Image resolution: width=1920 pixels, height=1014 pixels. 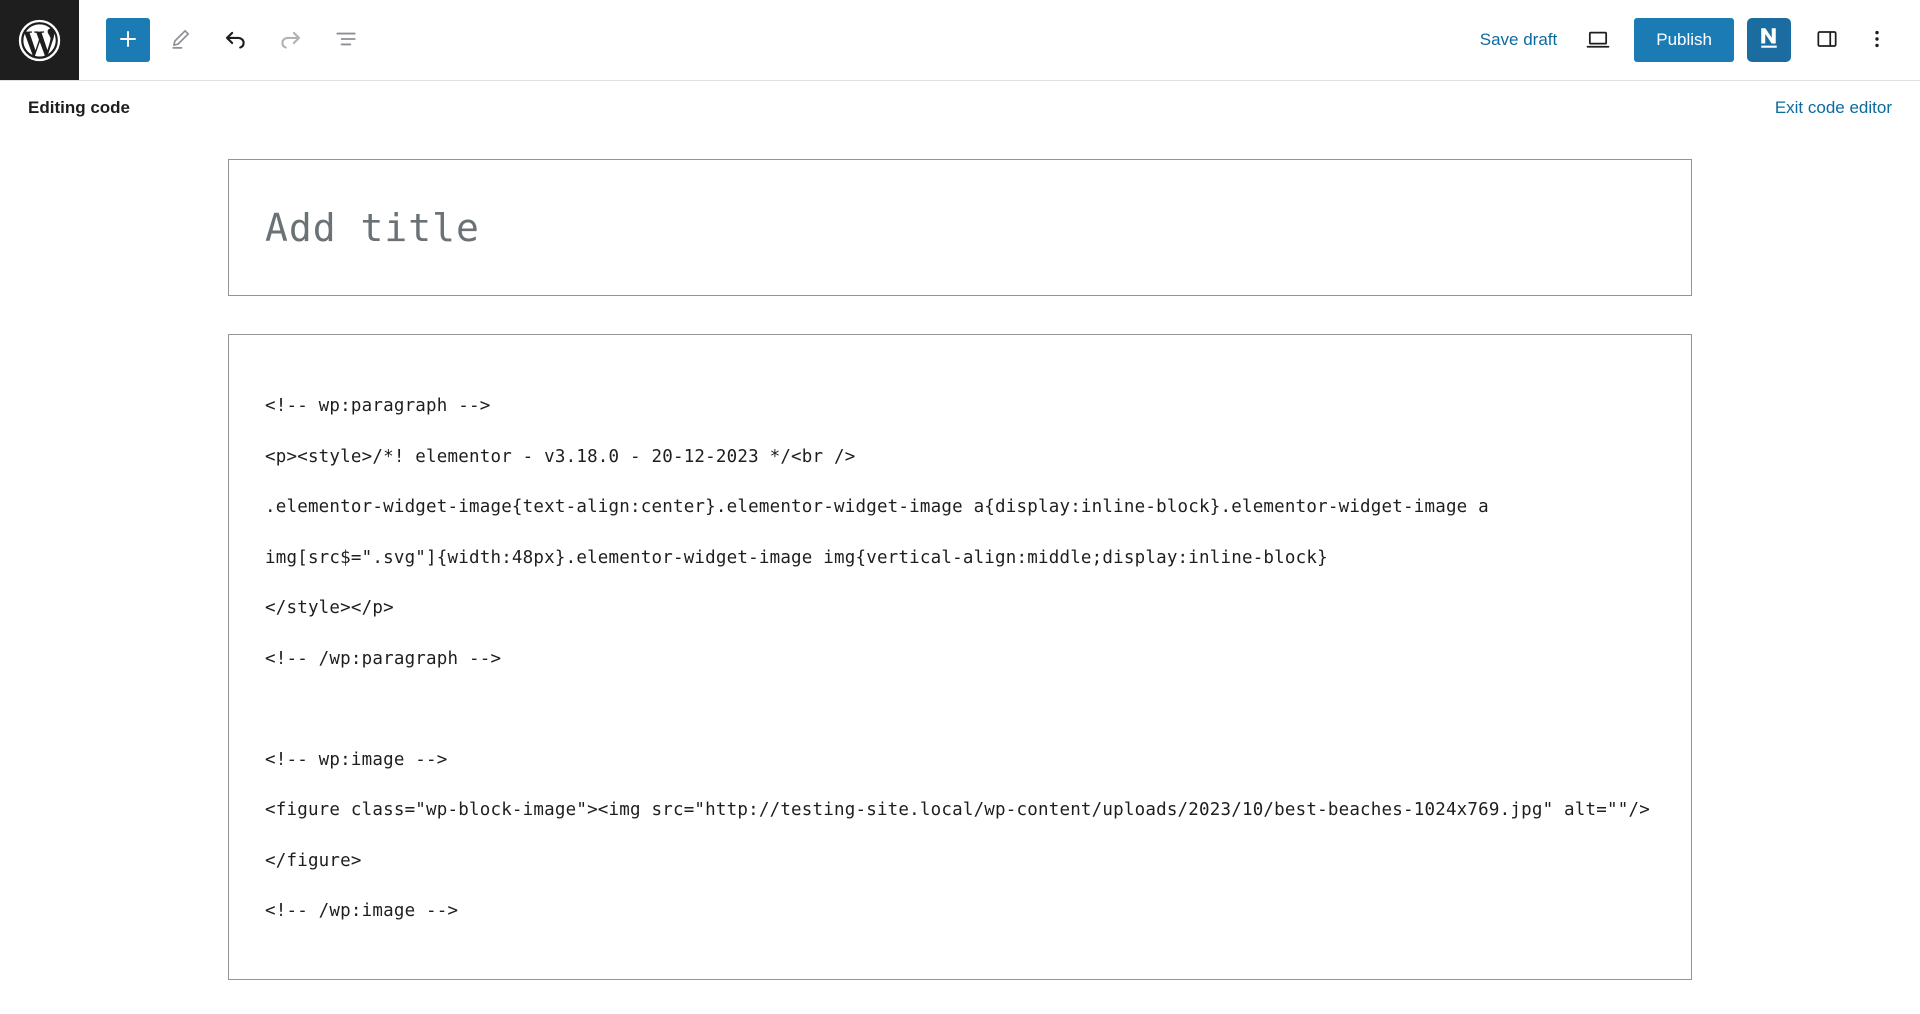 I want to click on exit-code-editor-button: Exit code editor, so click(x=1833, y=108).